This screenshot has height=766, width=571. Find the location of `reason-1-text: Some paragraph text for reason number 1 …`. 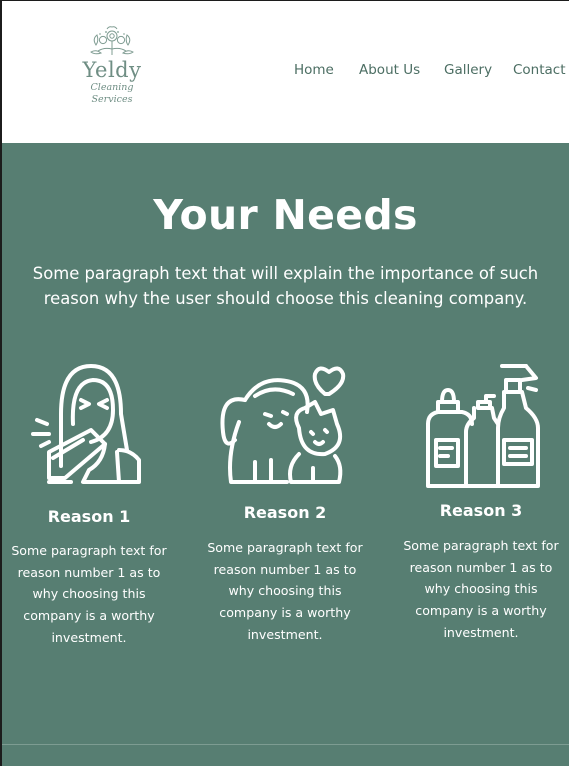

reason-1-text: Some paragraph text for reason number 1 … is located at coordinates (89, 594).